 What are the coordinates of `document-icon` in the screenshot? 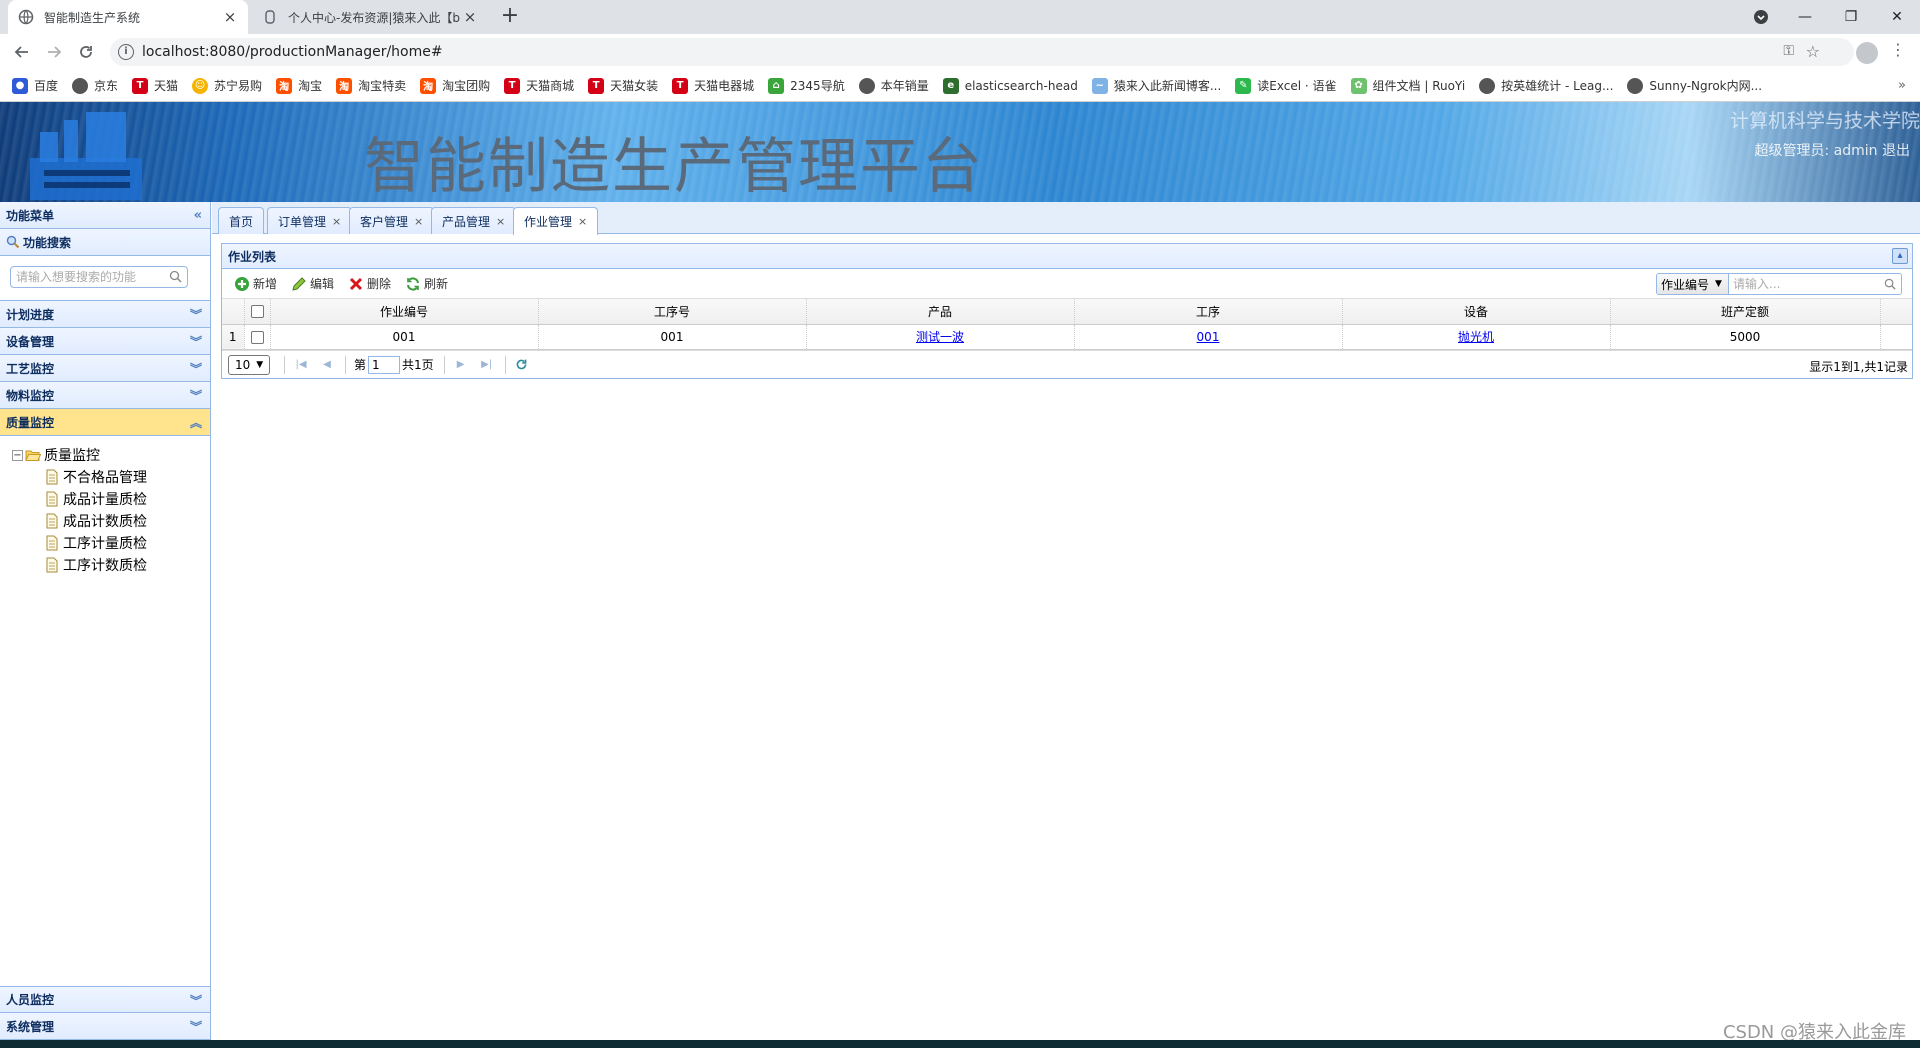 It's located at (52, 499).